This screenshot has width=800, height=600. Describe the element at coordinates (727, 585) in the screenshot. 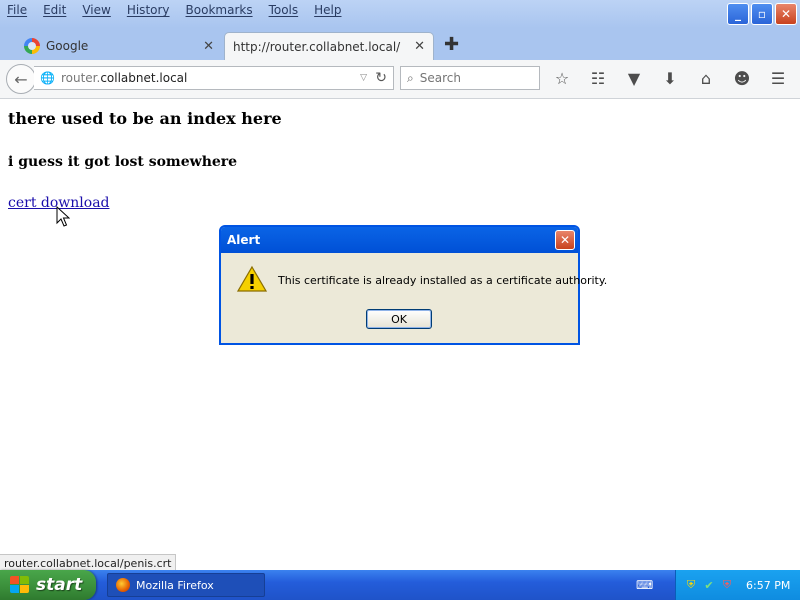

I see `security-alert-icon: ⛨` at that location.